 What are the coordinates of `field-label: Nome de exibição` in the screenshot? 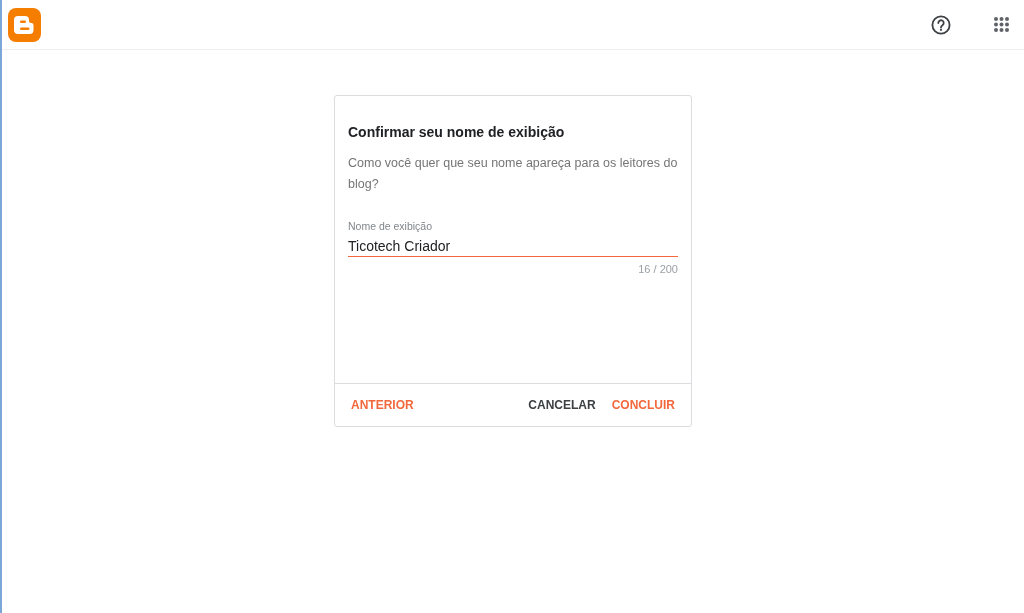 It's located at (391, 226).